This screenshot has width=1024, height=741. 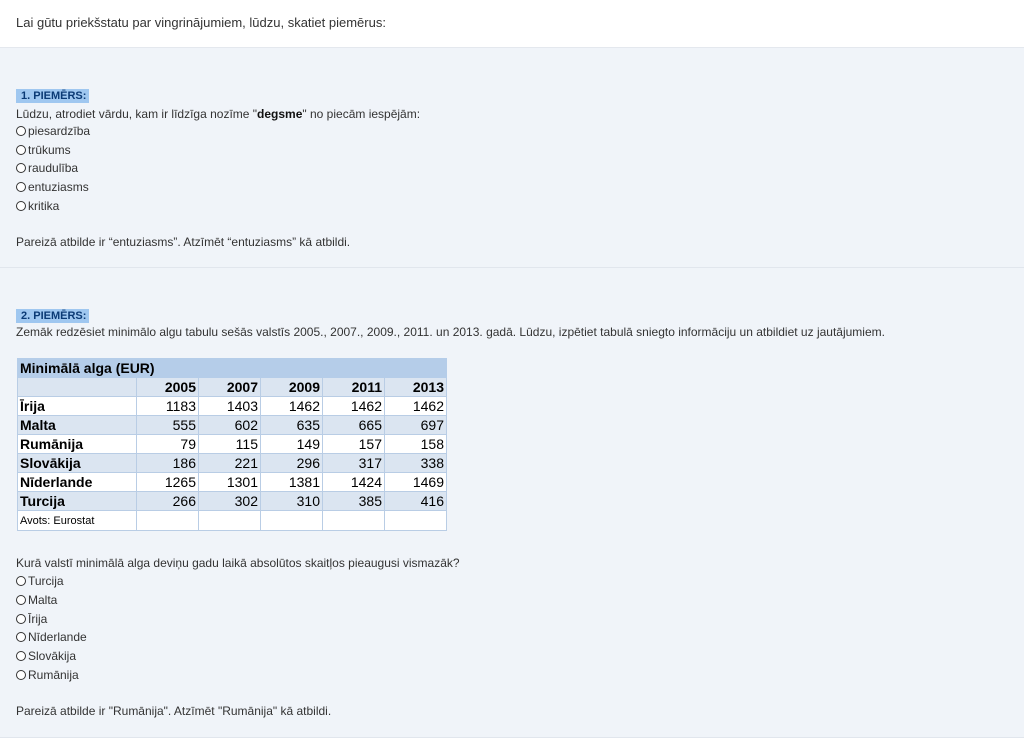 I want to click on question-text-after: " no piecām iespējām:, so click(x=361, y=114).